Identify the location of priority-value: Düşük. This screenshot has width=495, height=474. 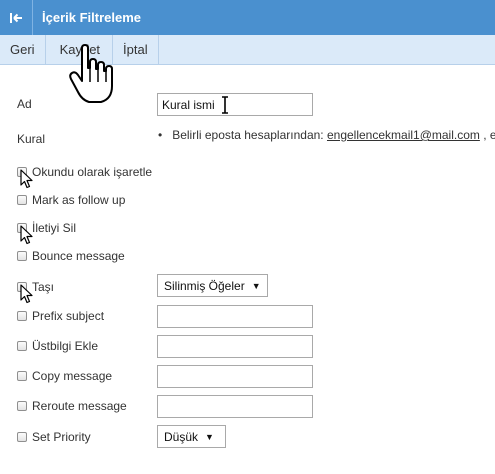
(181, 436).